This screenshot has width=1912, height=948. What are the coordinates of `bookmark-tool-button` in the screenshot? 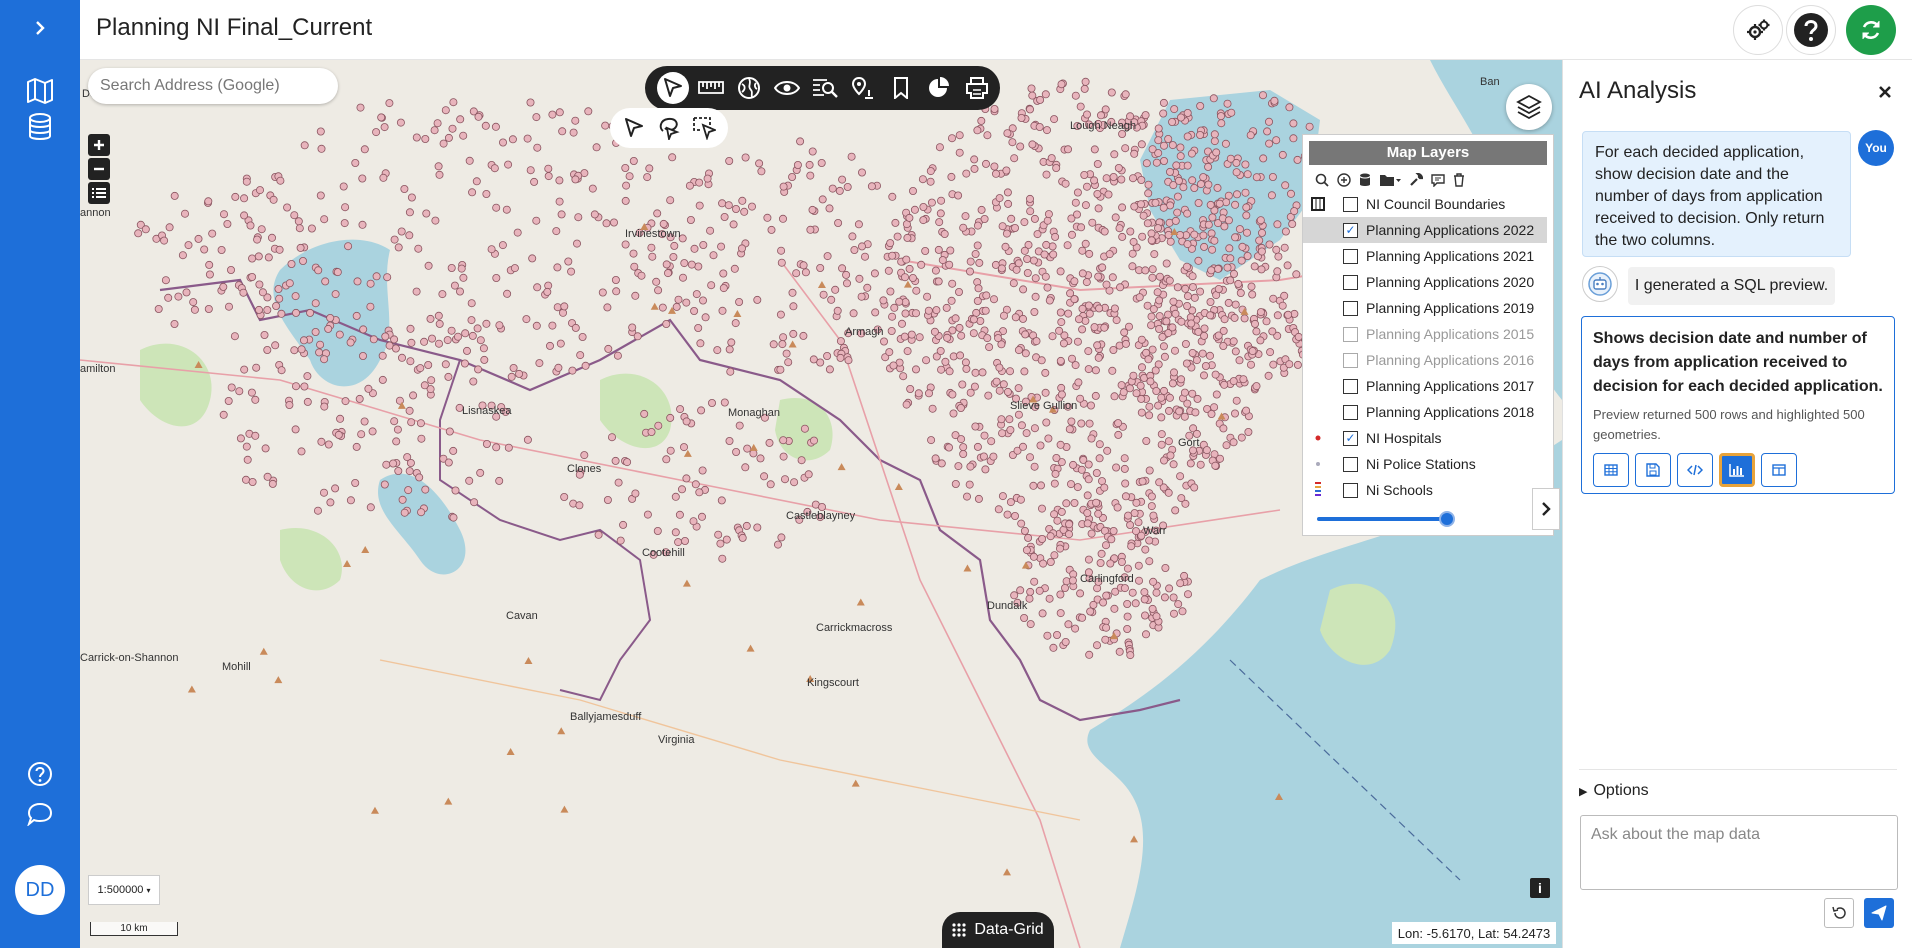 It's located at (901, 88).